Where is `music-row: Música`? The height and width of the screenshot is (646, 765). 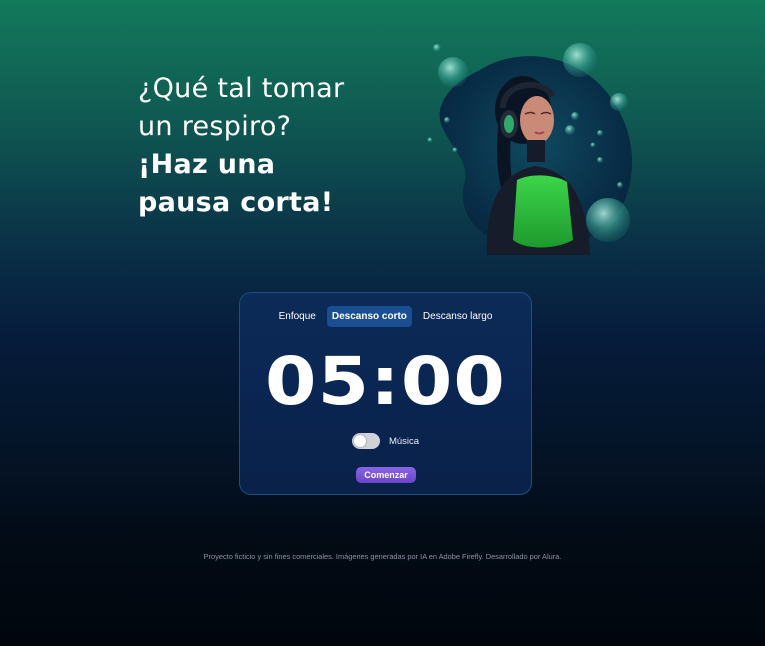 music-row: Música is located at coordinates (385, 441).